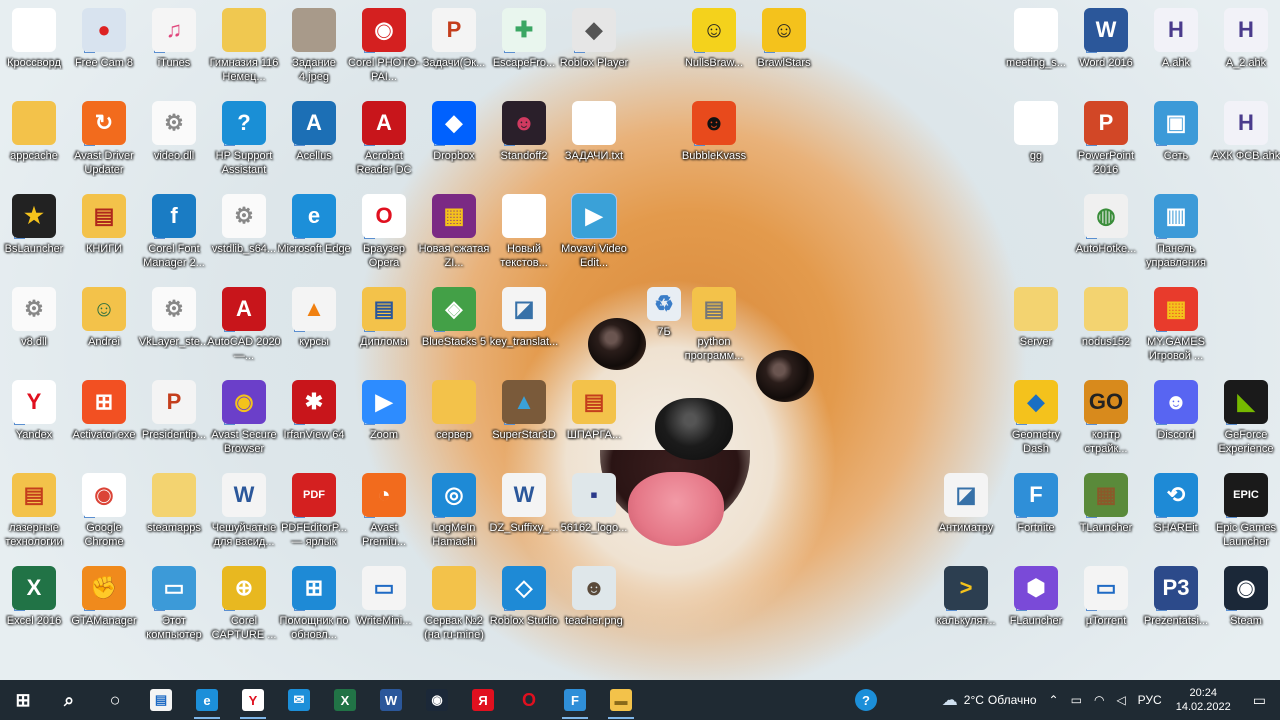 The height and width of the screenshot is (720, 1280). What do you see at coordinates (299, 700) in the screenshot?
I see `mail-taskbar-button: ✉` at bounding box center [299, 700].